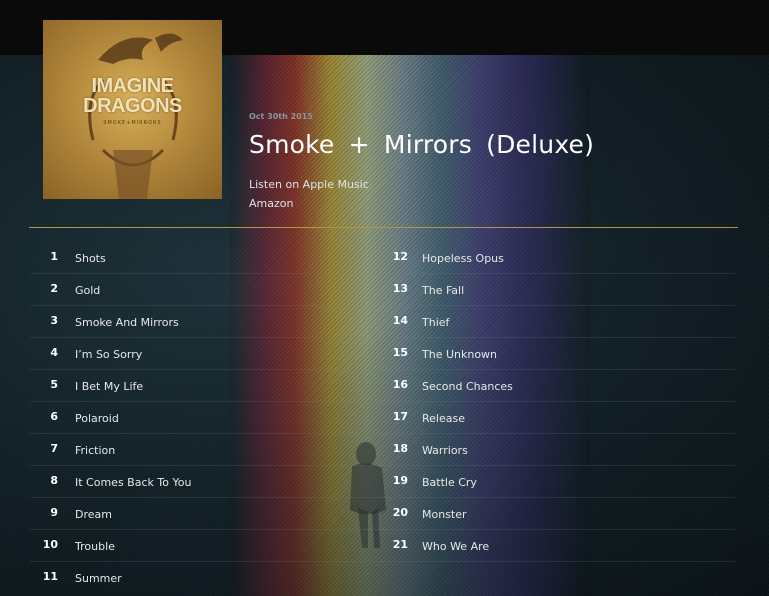 The width and height of the screenshot is (769, 596). Describe the element at coordinates (207, 514) in the screenshot. I see `track-row: 9 Dream` at that location.